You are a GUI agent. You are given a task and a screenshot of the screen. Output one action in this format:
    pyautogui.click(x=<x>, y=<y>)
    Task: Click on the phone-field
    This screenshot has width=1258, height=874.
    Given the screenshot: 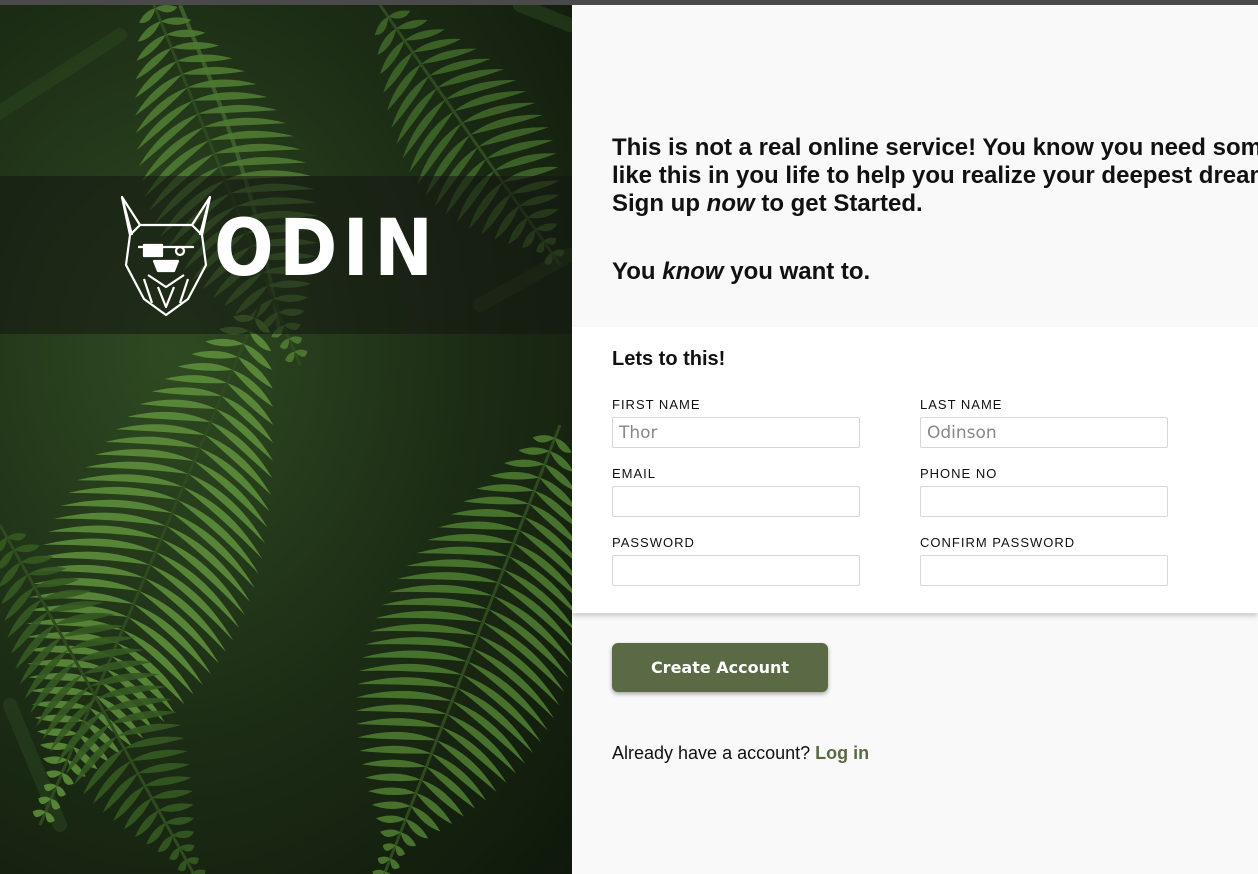 What is the action you would take?
    pyautogui.click(x=1044, y=501)
    